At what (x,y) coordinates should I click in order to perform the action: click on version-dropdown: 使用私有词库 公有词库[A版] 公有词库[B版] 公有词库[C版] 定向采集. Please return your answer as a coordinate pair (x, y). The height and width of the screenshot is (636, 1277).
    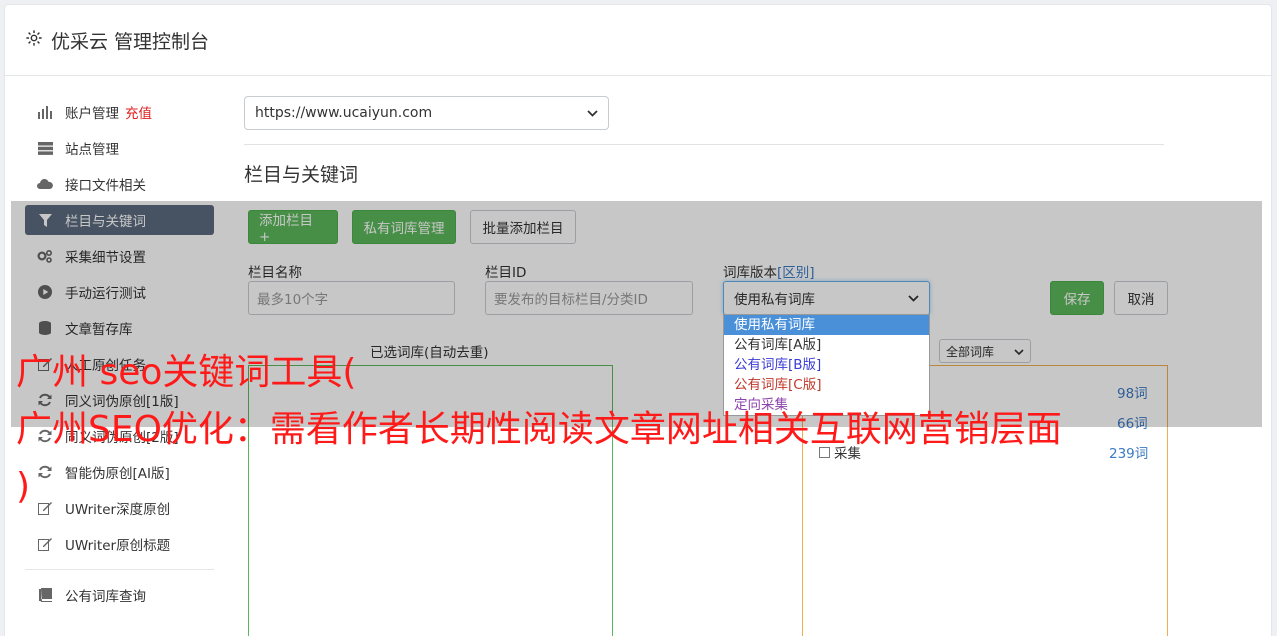
    Looking at the image, I should click on (826, 365).